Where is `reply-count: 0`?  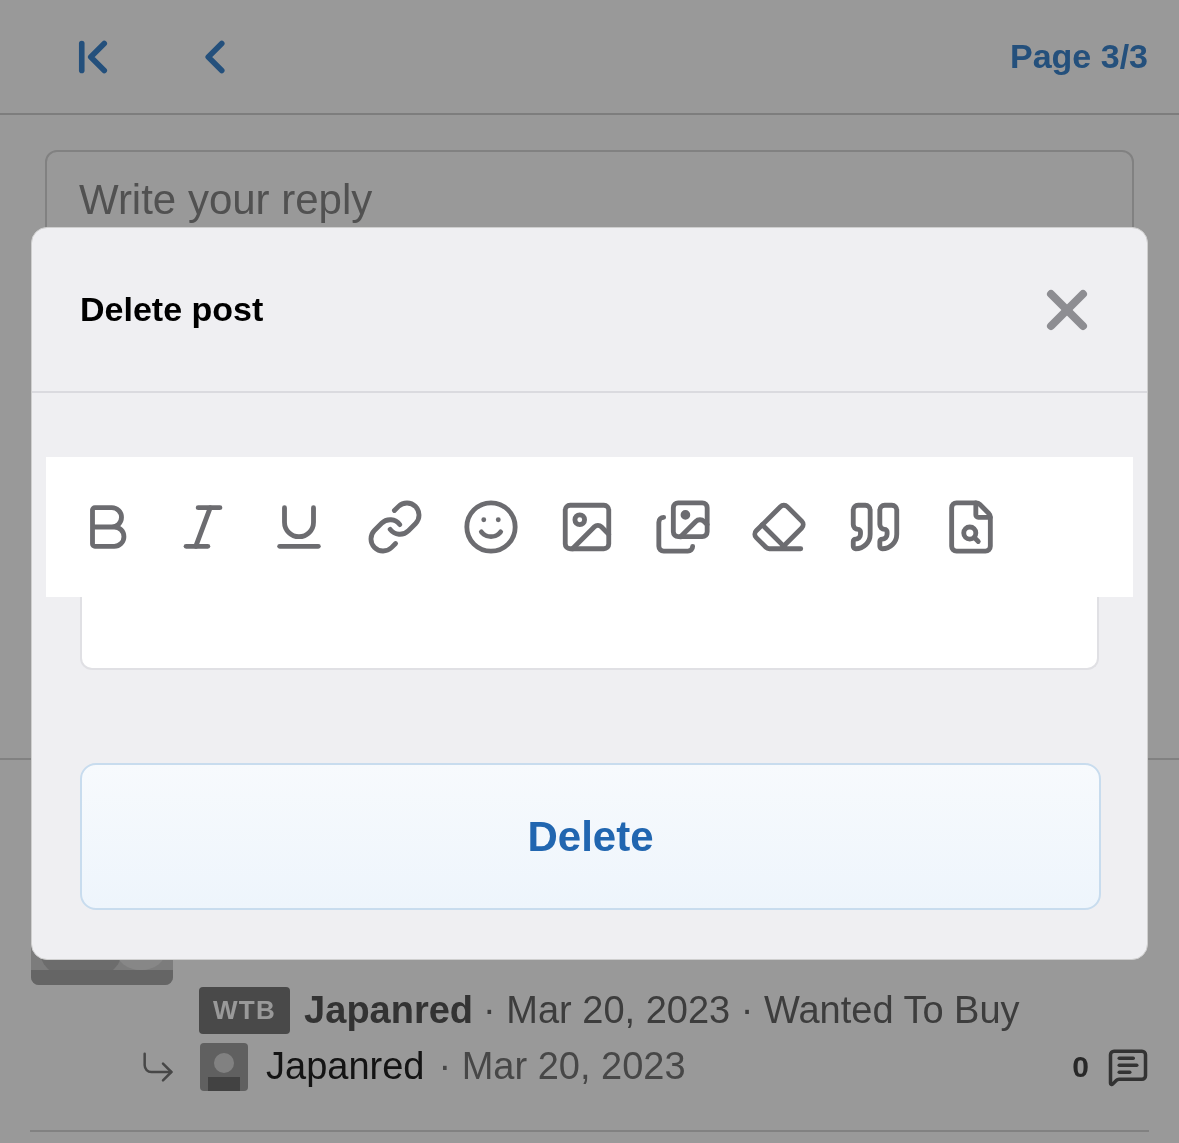 reply-count: 0 is located at coordinates (1080, 1067).